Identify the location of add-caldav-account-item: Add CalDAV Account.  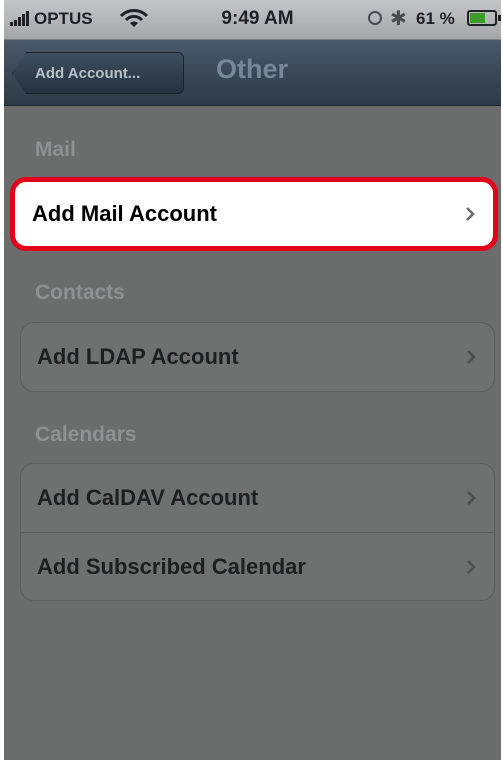
(257, 498).